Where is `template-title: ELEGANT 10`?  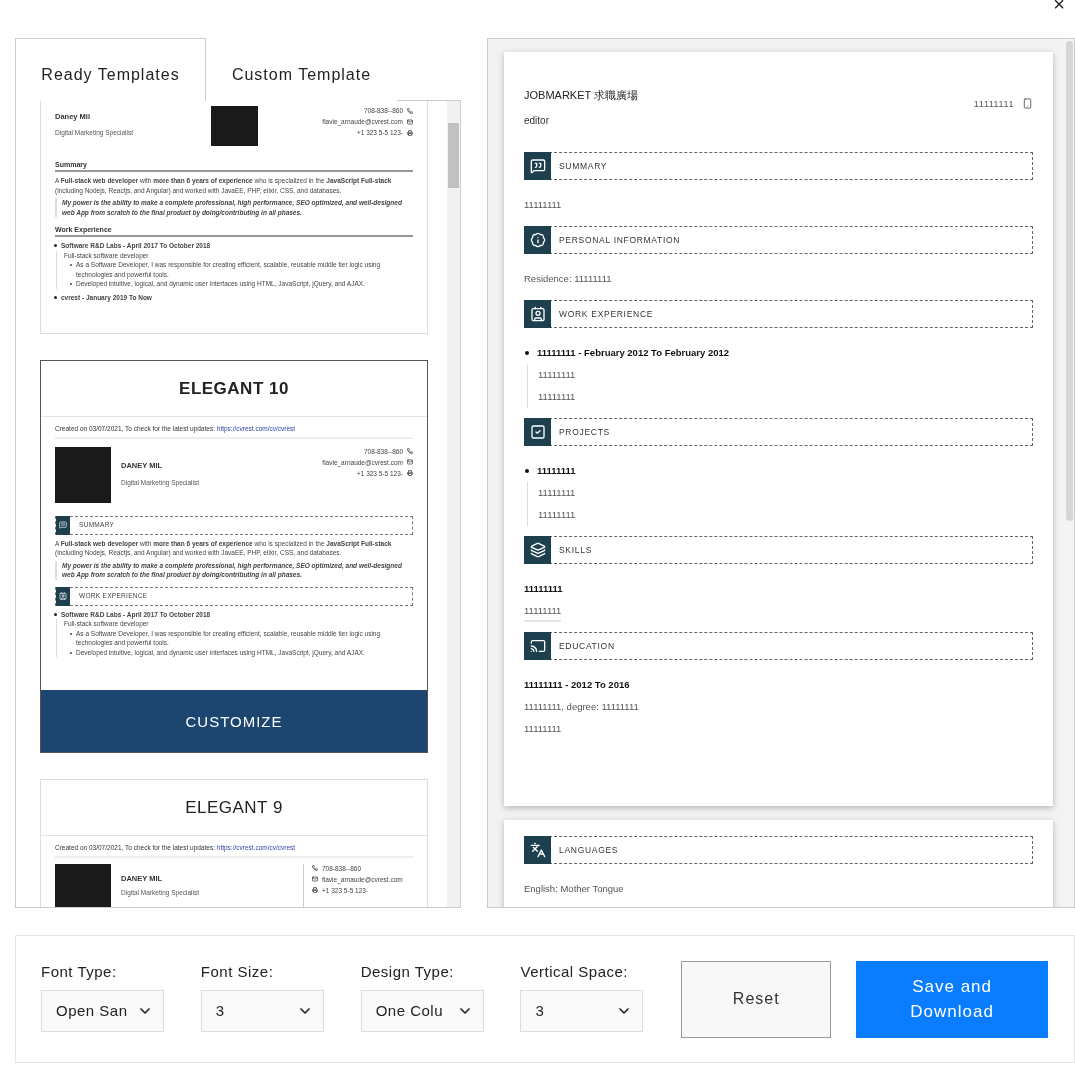
template-title: ELEGANT 10 is located at coordinates (234, 389).